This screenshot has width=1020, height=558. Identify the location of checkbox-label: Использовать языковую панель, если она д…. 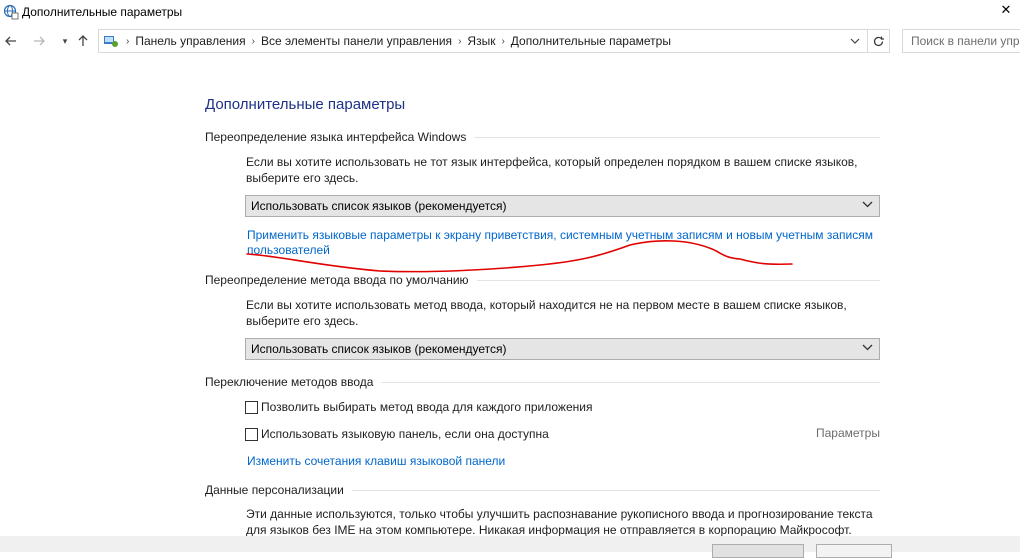
(405, 434).